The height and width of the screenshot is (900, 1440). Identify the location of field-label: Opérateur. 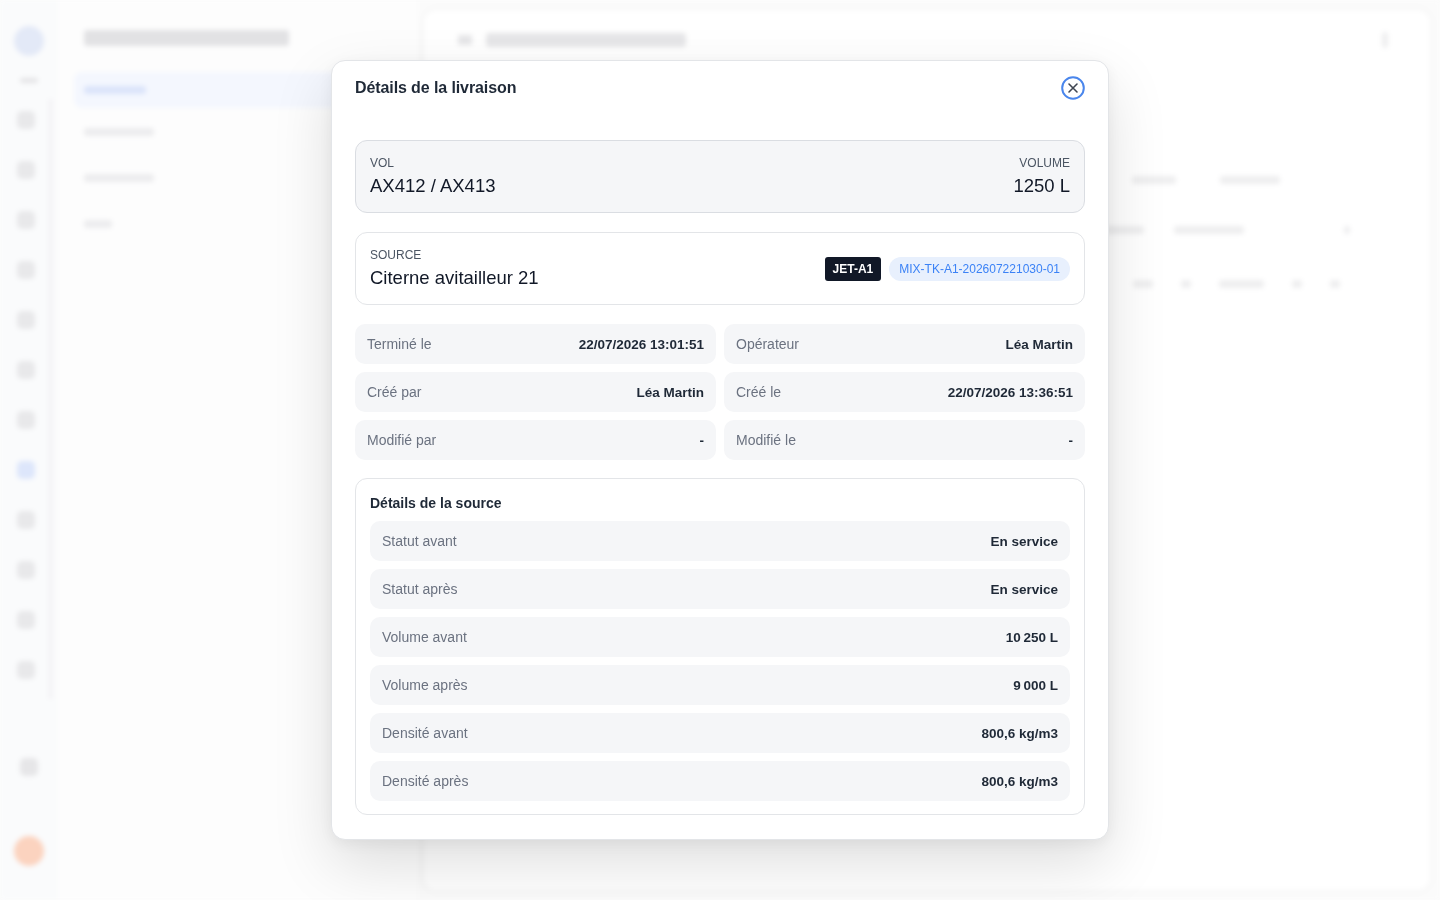
(768, 344).